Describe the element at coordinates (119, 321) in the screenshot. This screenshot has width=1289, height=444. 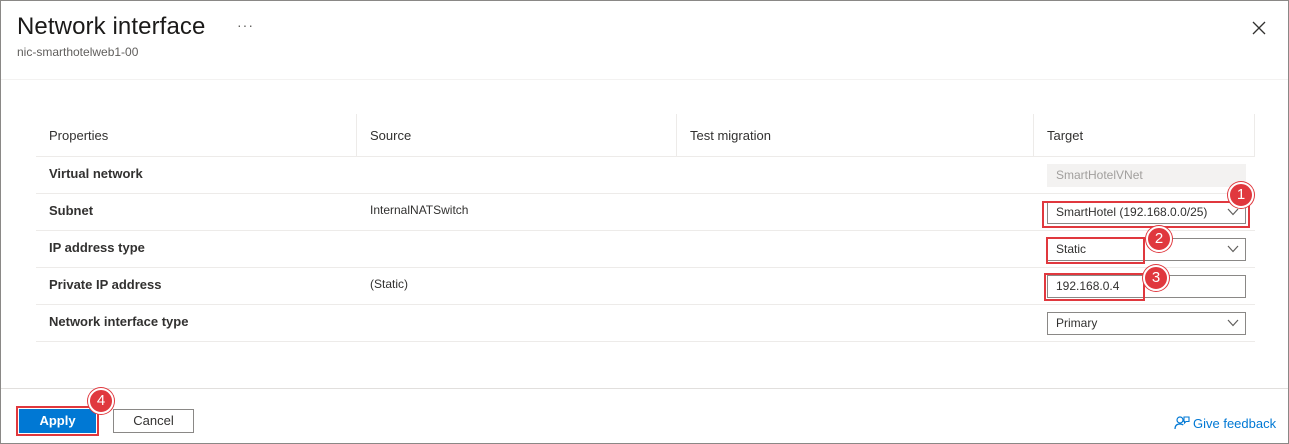
I see `property-label: Network interface type` at that location.